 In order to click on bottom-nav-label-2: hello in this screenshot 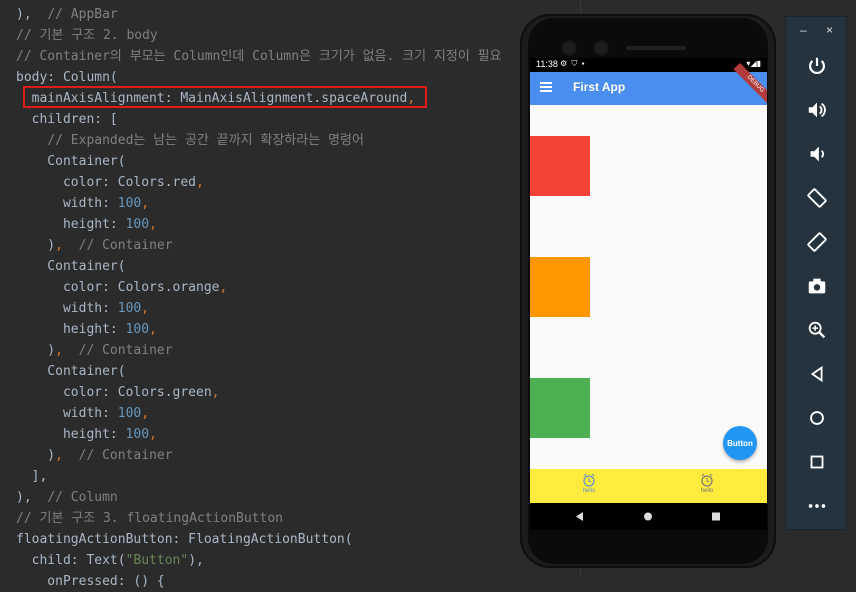, I will do `click(707, 491)`.